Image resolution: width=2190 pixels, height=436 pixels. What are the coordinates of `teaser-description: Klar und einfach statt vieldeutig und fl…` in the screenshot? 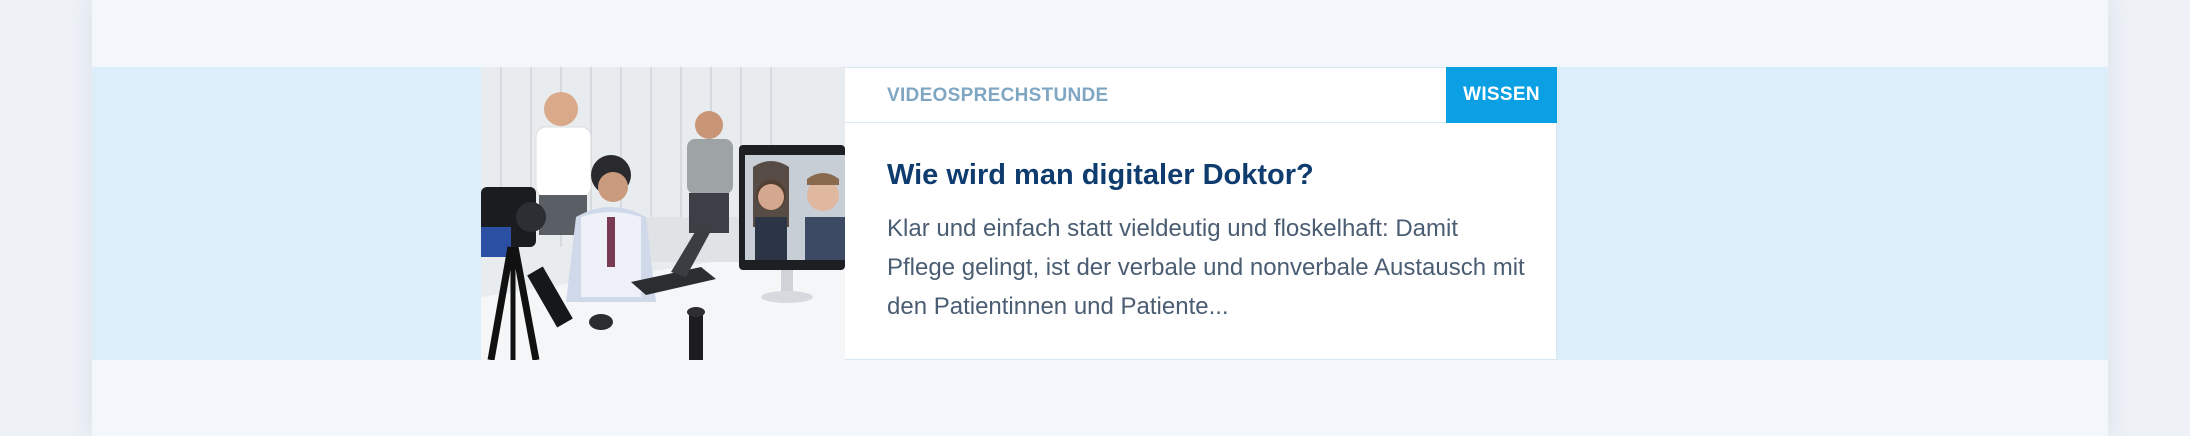 It's located at (1206, 267).